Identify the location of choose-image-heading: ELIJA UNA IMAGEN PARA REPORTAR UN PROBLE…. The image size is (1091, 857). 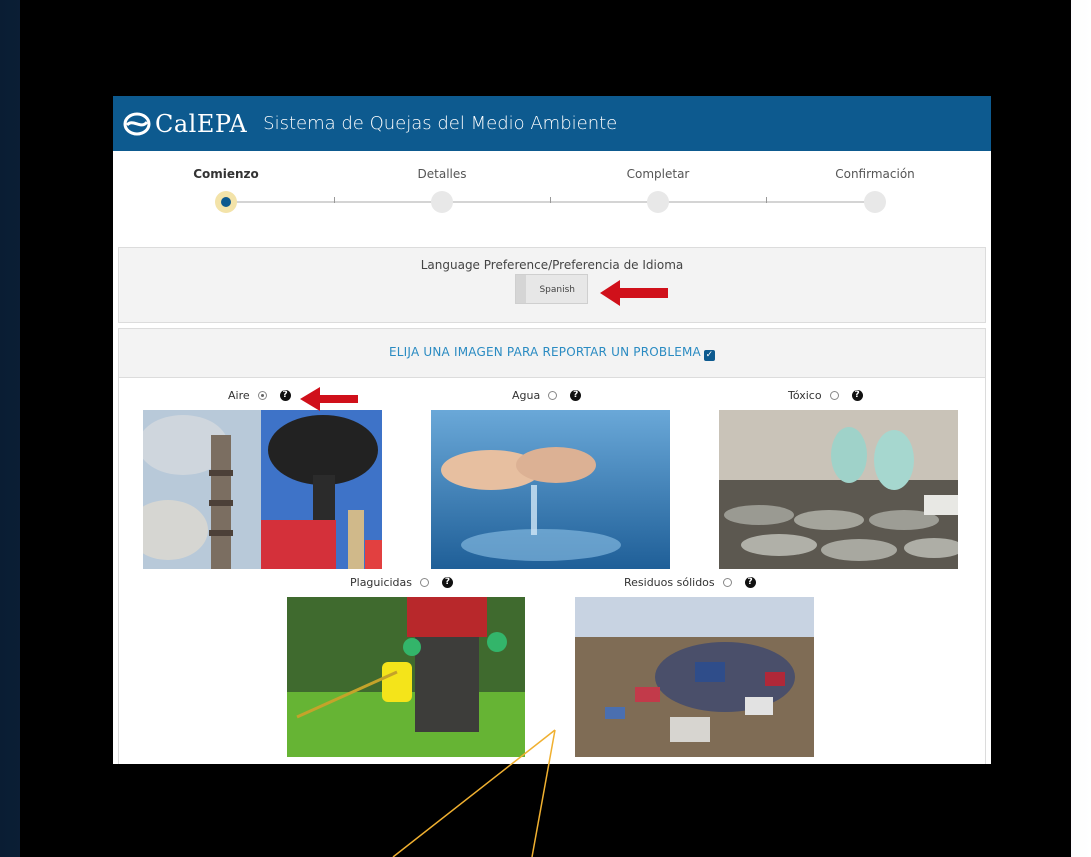
(552, 353).